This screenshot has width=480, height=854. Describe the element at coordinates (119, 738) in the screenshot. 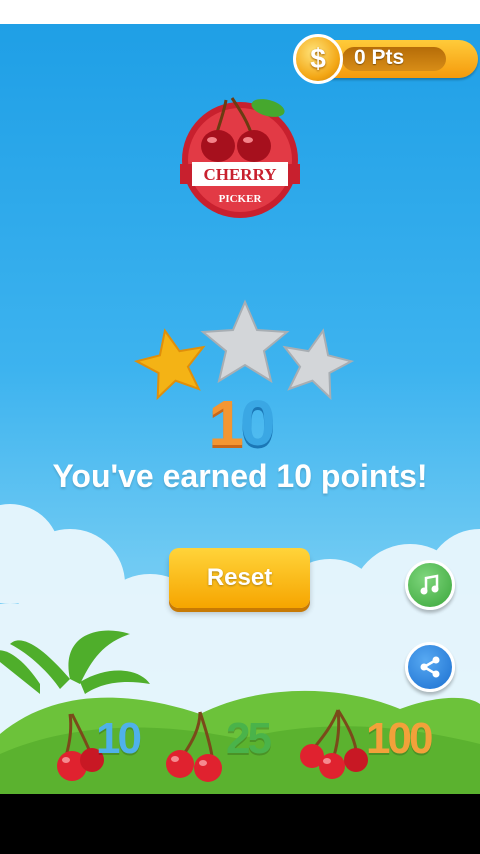

I see `legend-value-small: 10` at that location.